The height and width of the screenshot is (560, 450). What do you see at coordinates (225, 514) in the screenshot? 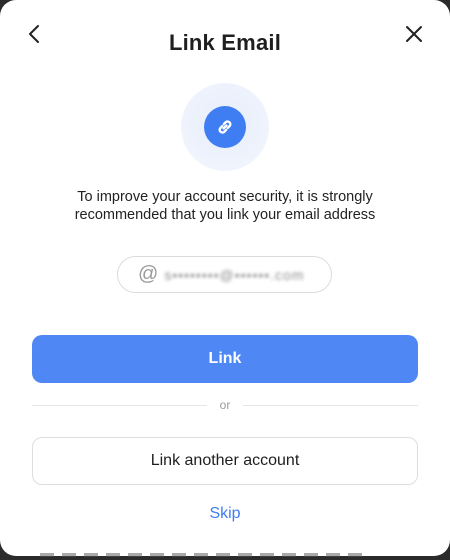
I see `skip-link: Skip` at bounding box center [225, 514].